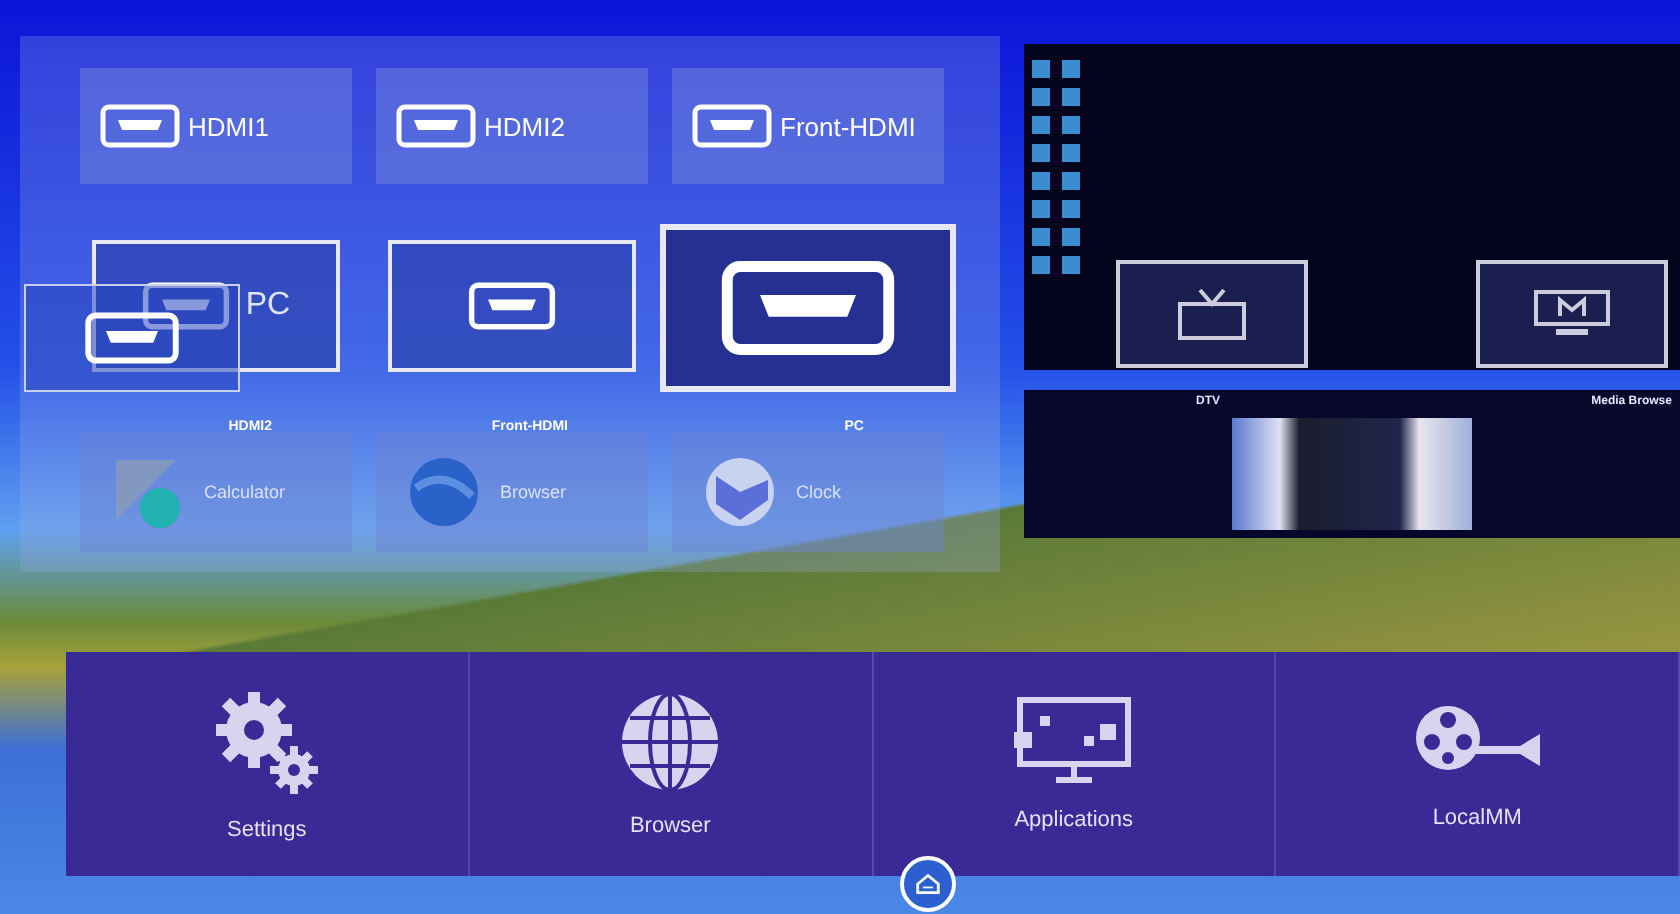  Describe the element at coordinates (819, 492) in the screenshot. I see `app-name: Clock` at that location.